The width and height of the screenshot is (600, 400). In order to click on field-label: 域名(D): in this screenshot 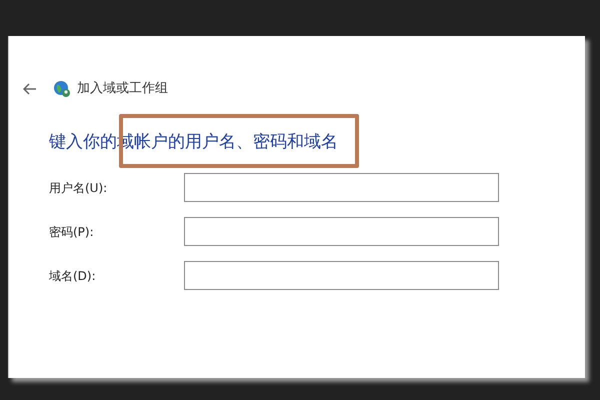, I will do `click(73, 276)`.